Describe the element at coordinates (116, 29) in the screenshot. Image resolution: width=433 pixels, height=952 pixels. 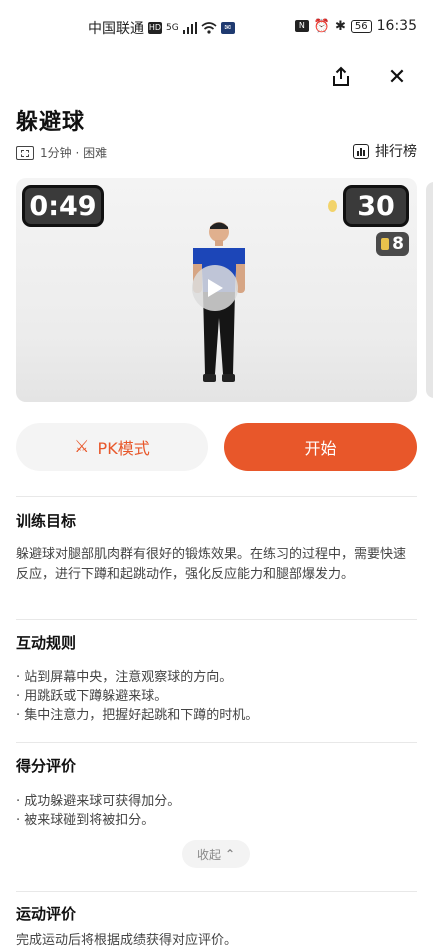
I see `carrier-label: 中国联通` at that location.